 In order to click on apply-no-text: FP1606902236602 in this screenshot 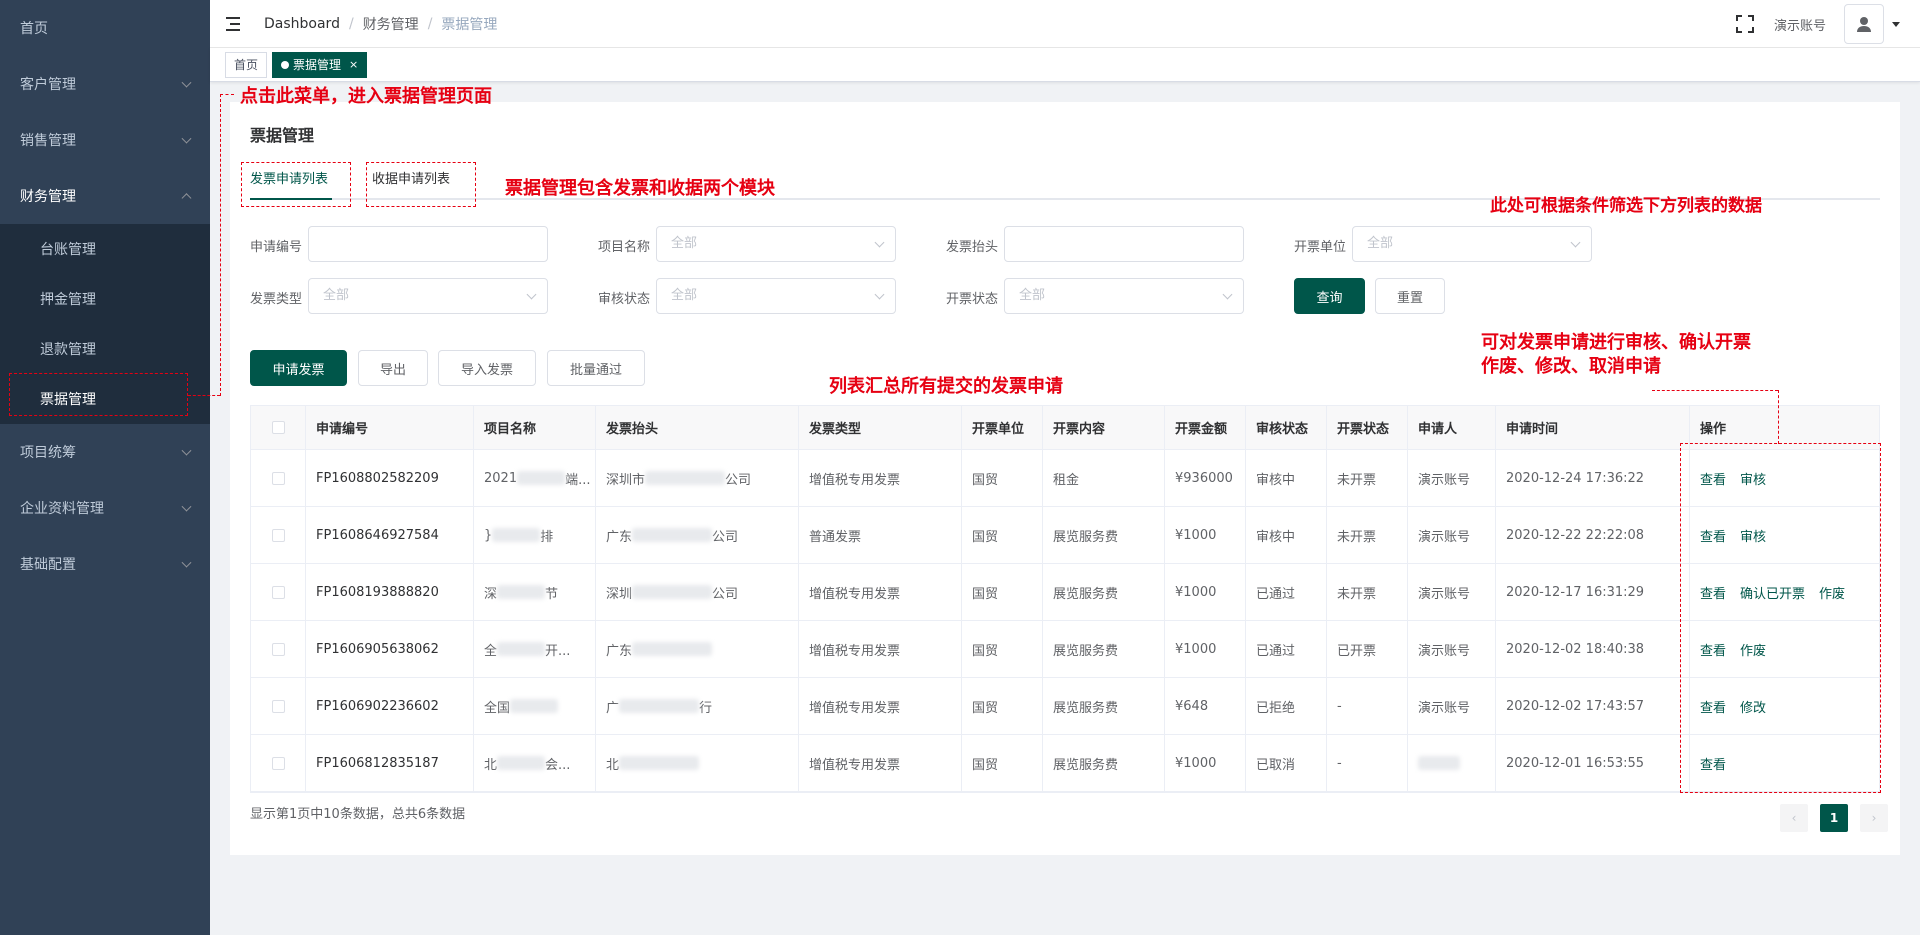, I will do `click(377, 706)`.